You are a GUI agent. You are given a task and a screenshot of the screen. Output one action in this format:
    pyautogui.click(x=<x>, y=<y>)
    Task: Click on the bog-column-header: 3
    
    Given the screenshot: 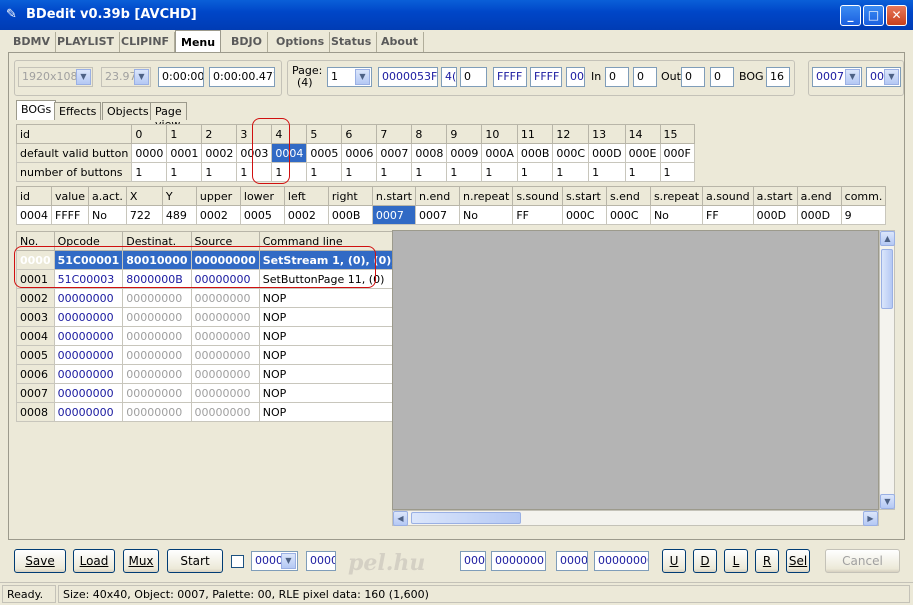 What is the action you would take?
    pyautogui.click(x=254, y=134)
    